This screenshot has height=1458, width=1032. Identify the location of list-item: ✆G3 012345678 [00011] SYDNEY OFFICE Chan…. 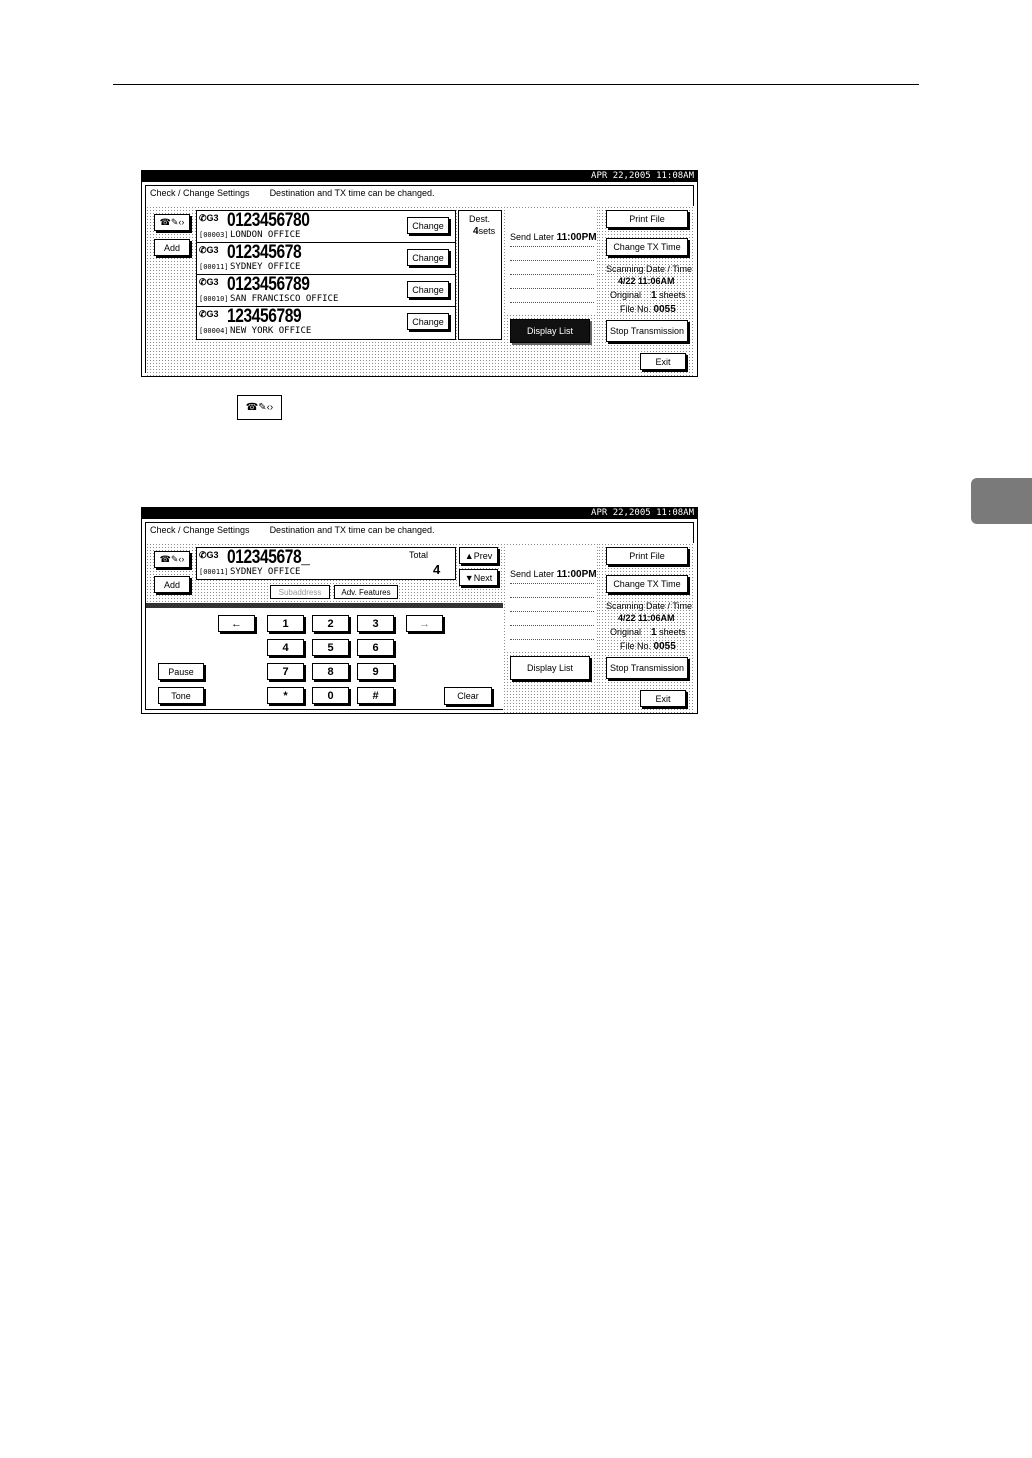
(326, 258).